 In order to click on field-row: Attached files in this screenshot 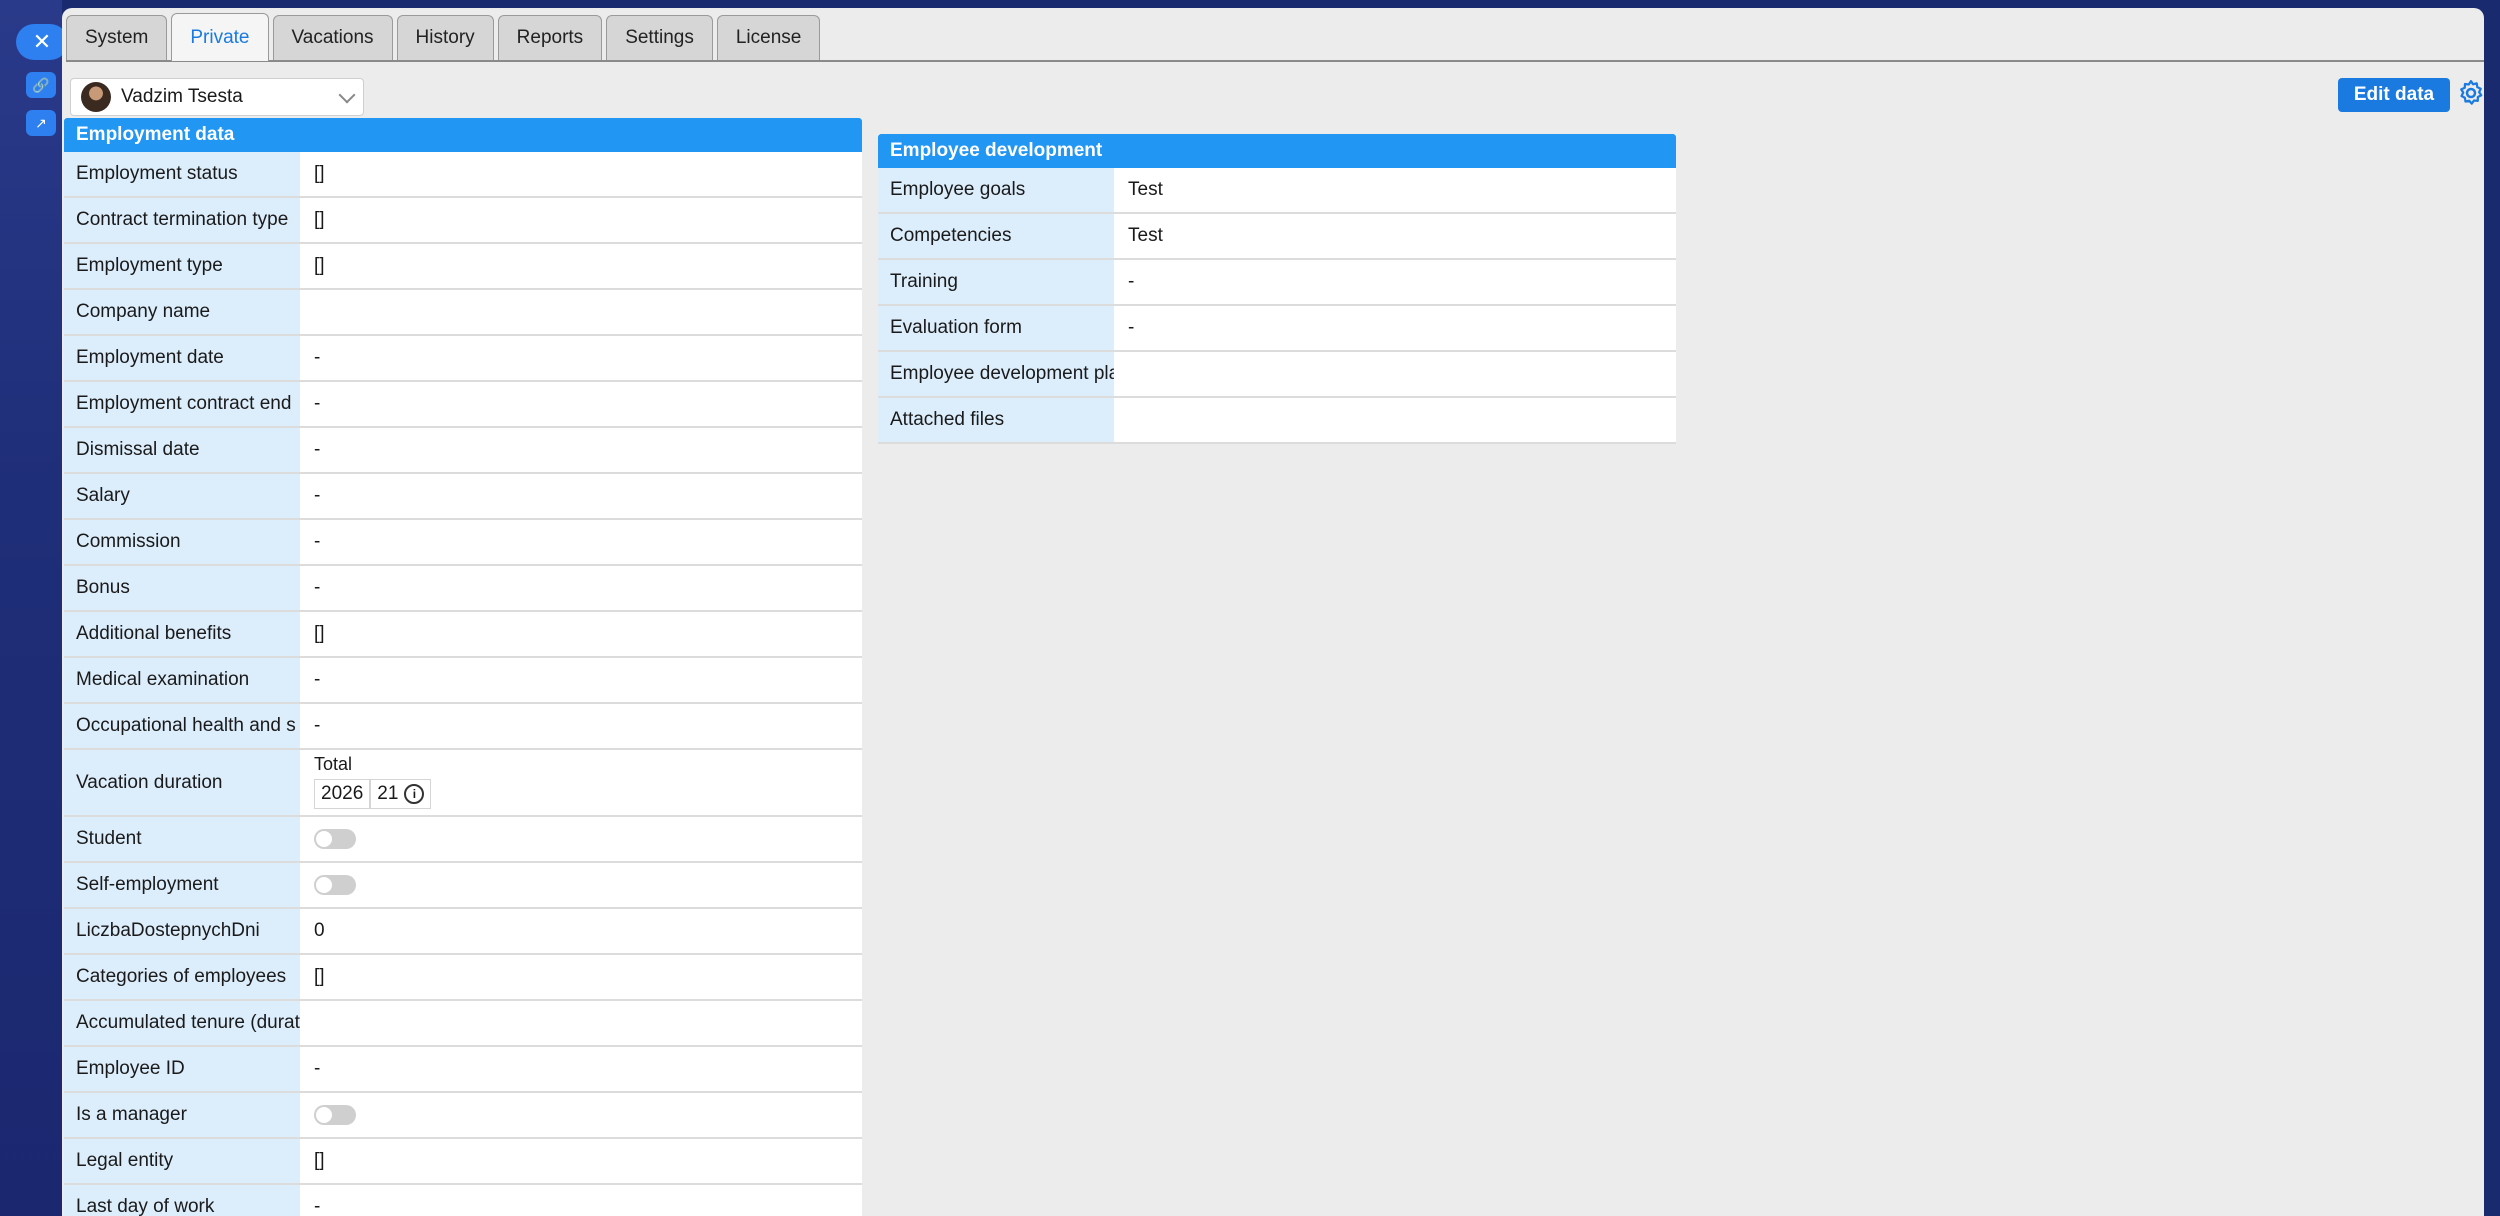, I will do `click(1277, 421)`.